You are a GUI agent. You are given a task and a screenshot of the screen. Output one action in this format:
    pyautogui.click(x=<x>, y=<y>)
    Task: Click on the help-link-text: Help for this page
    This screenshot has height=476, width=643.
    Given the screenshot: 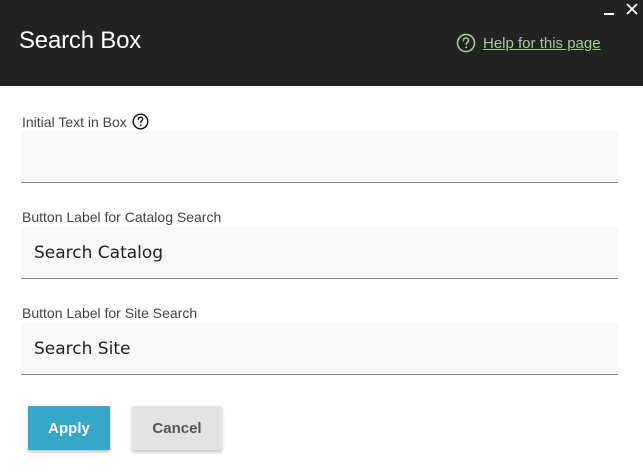 What is the action you would take?
    pyautogui.click(x=542, y=43)
    